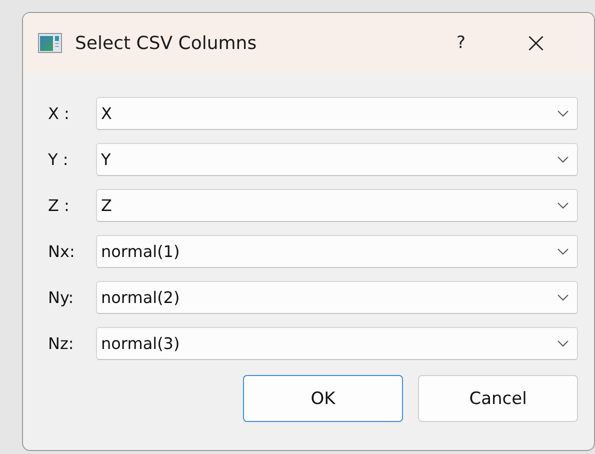 The width and height of the screenshot is (595, 454). I want to click on app-icon, so click(50, 43).